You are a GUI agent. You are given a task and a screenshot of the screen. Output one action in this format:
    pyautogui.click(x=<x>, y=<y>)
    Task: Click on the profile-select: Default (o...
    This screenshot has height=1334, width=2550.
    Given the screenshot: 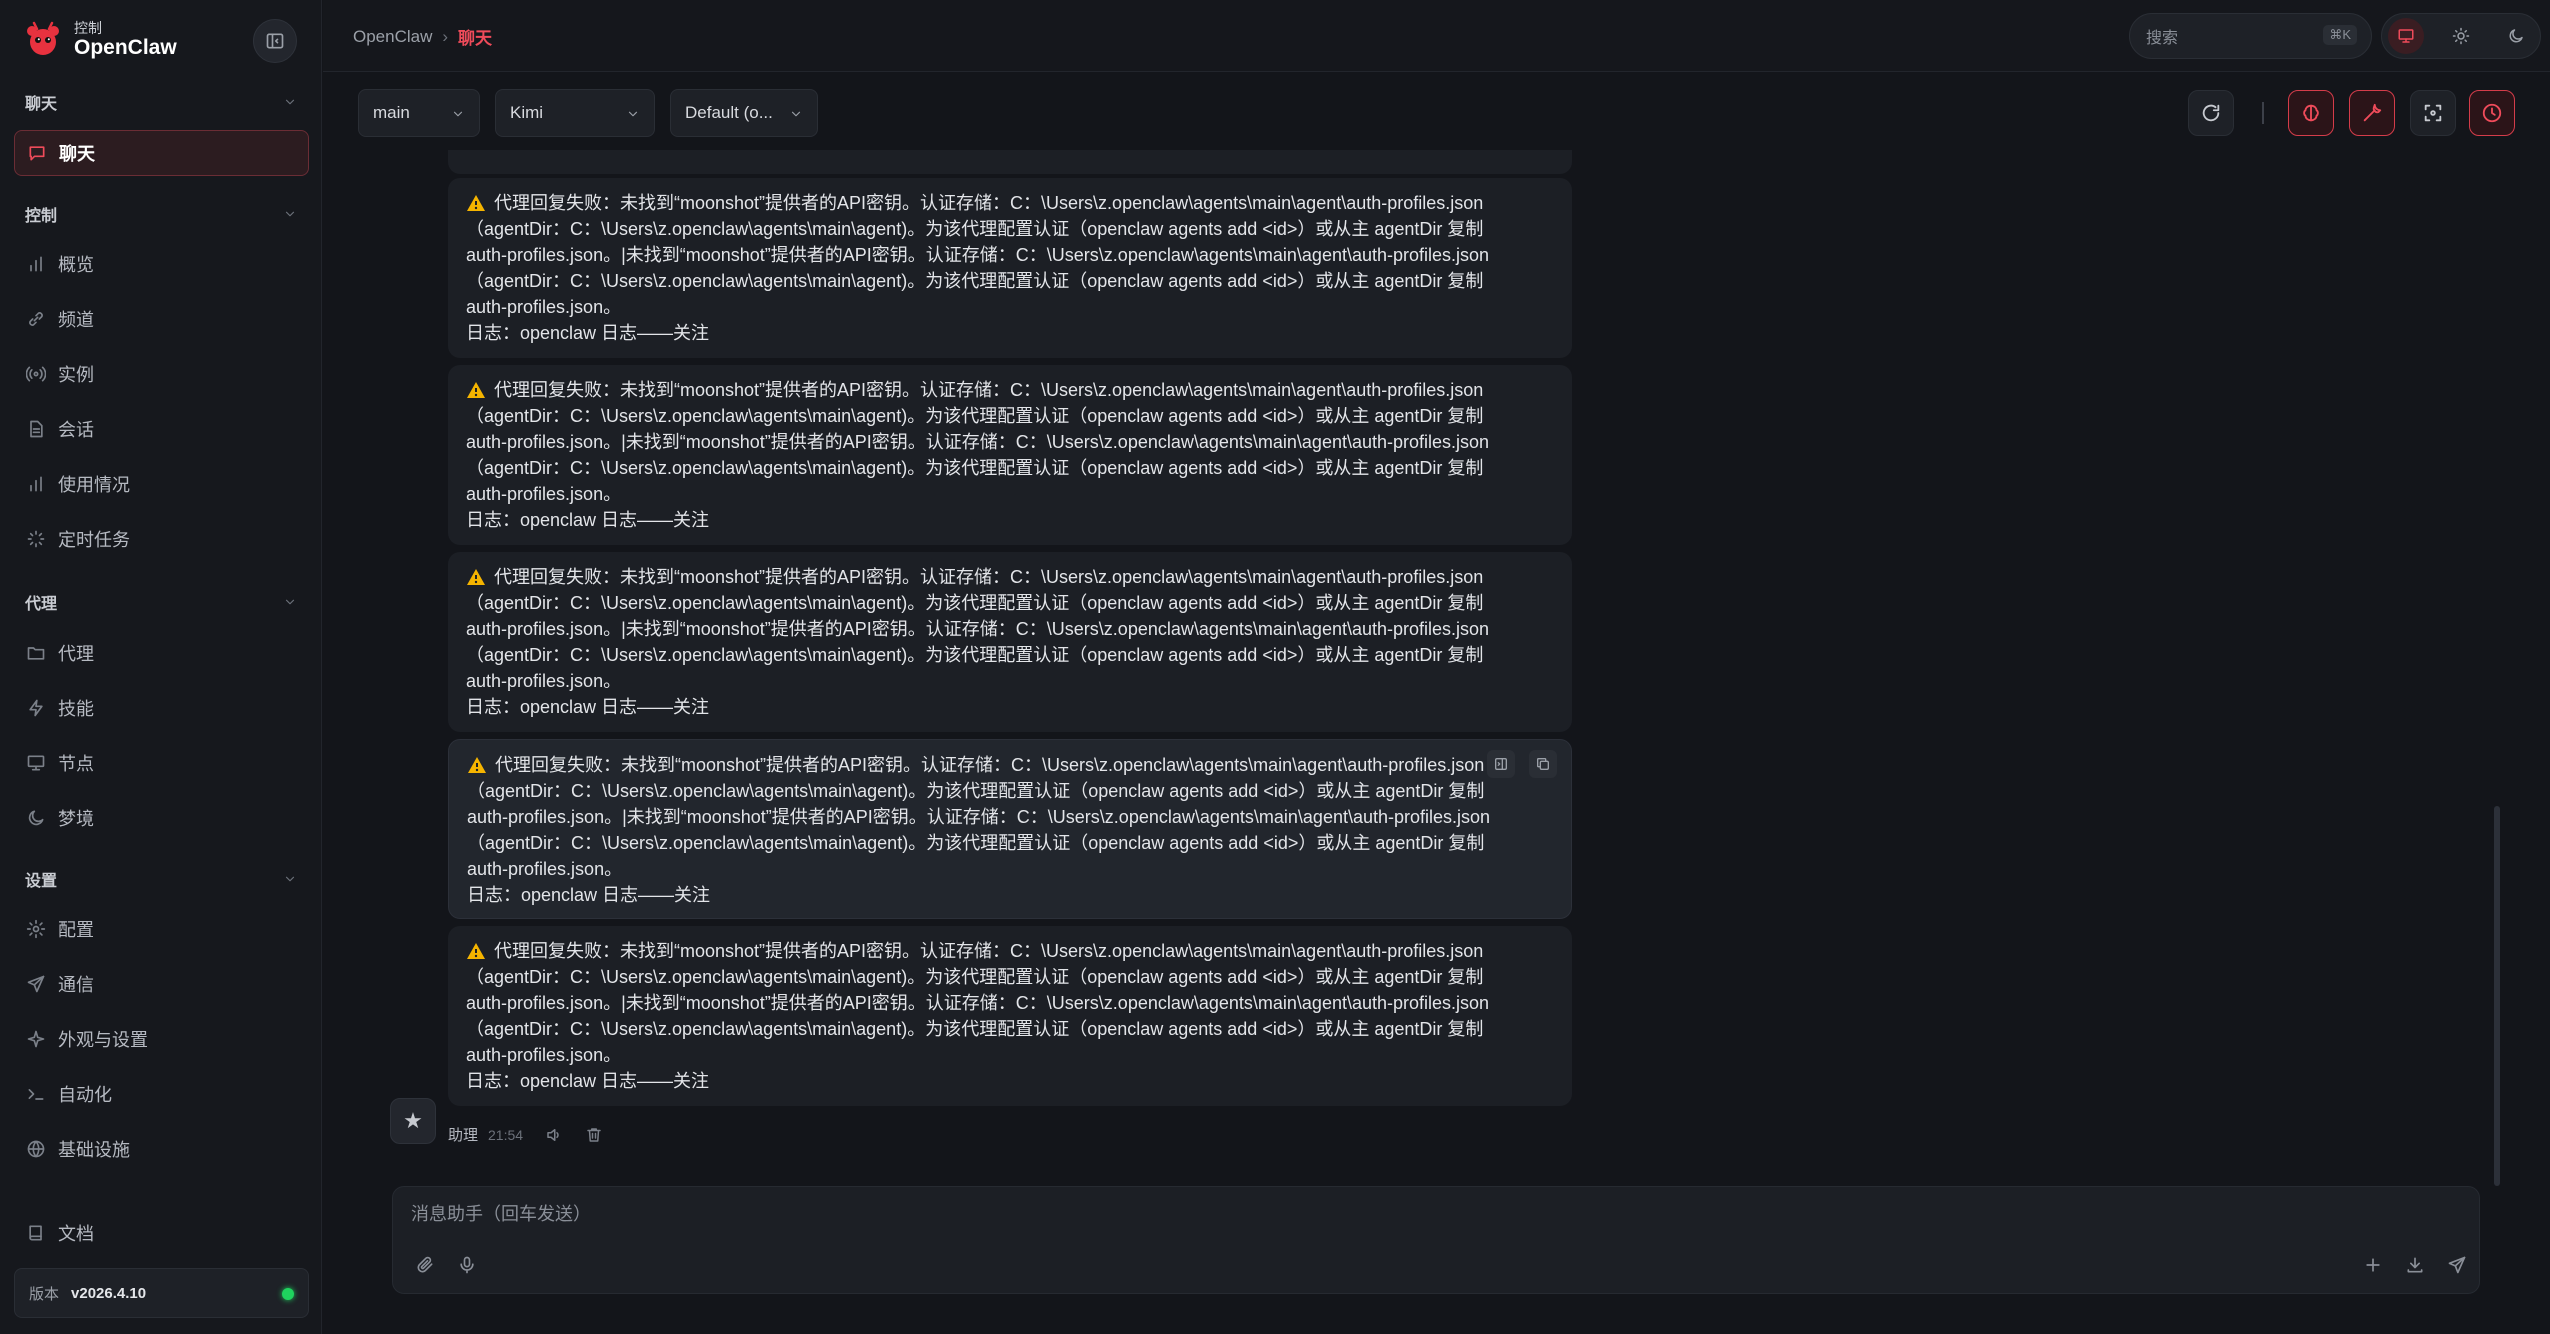 What is the action you would take?
    pyautogui.click(x=744, y=113)
    